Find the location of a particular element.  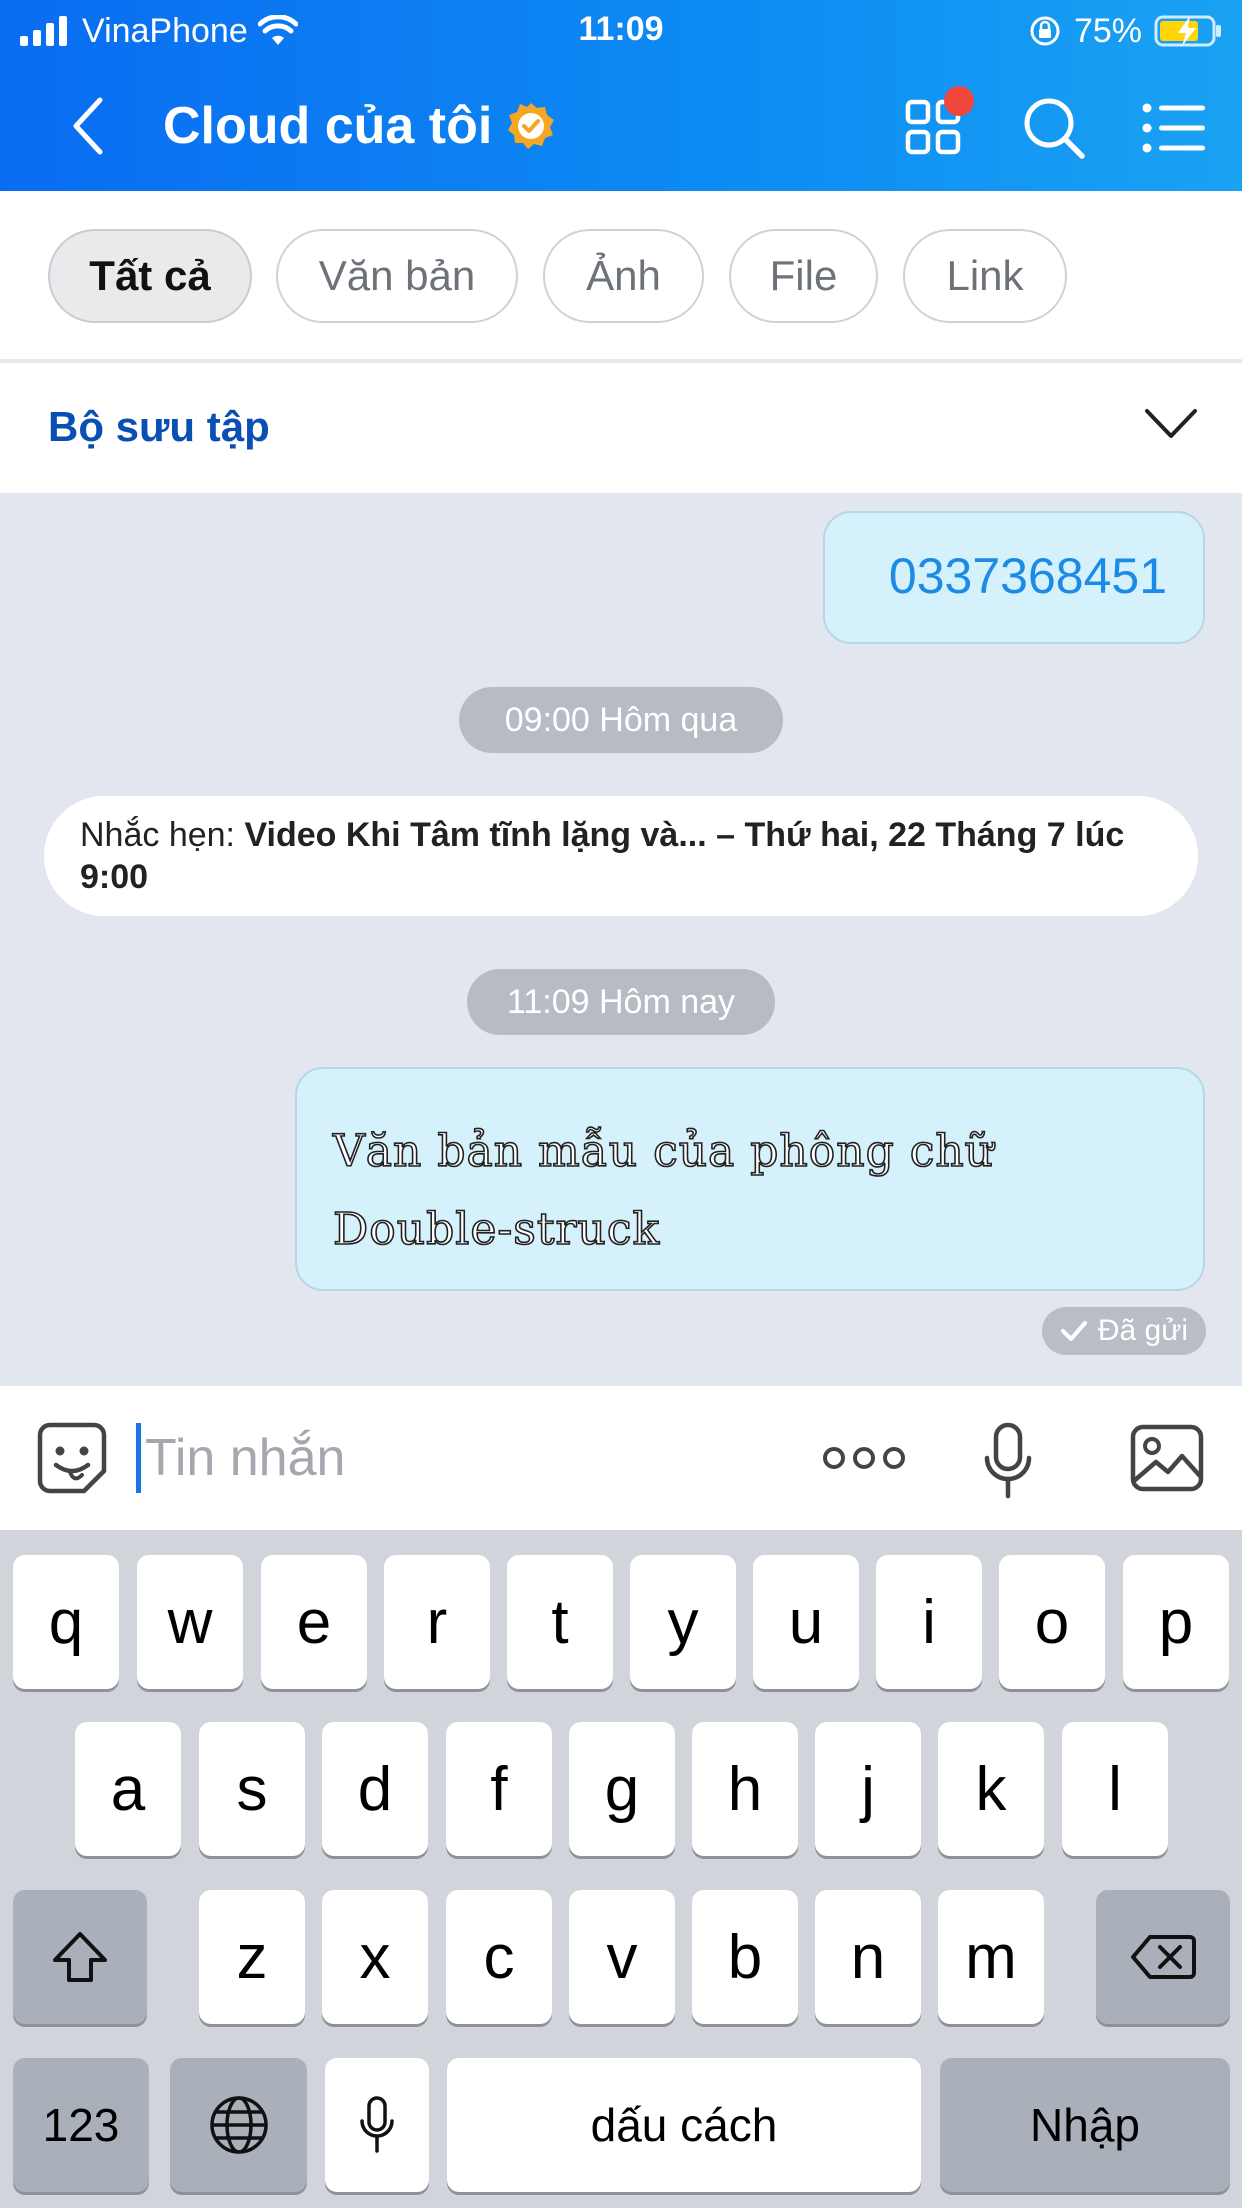

backspace-icon is located at coordinates (1163, 1957).